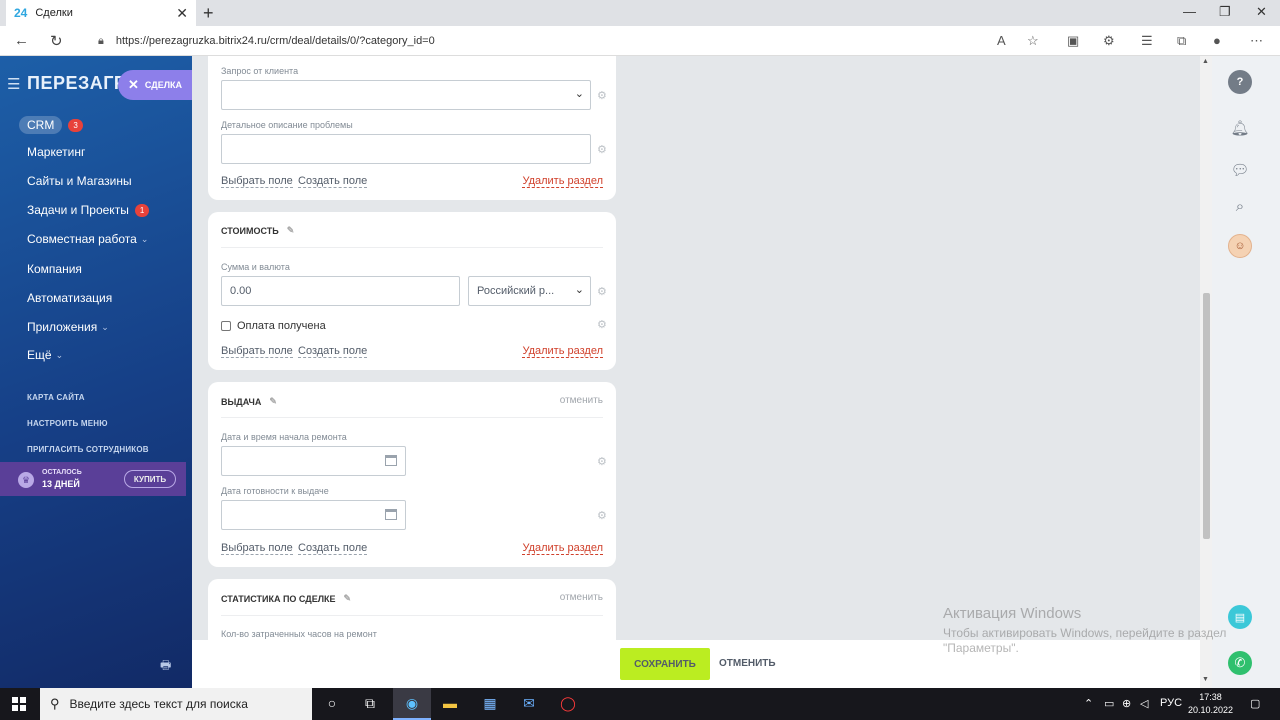 The image size is (1280, 720). Describe the element at coordinates (1126, 703) in the screenshot. I see `network-icon: ⊕` at that location.